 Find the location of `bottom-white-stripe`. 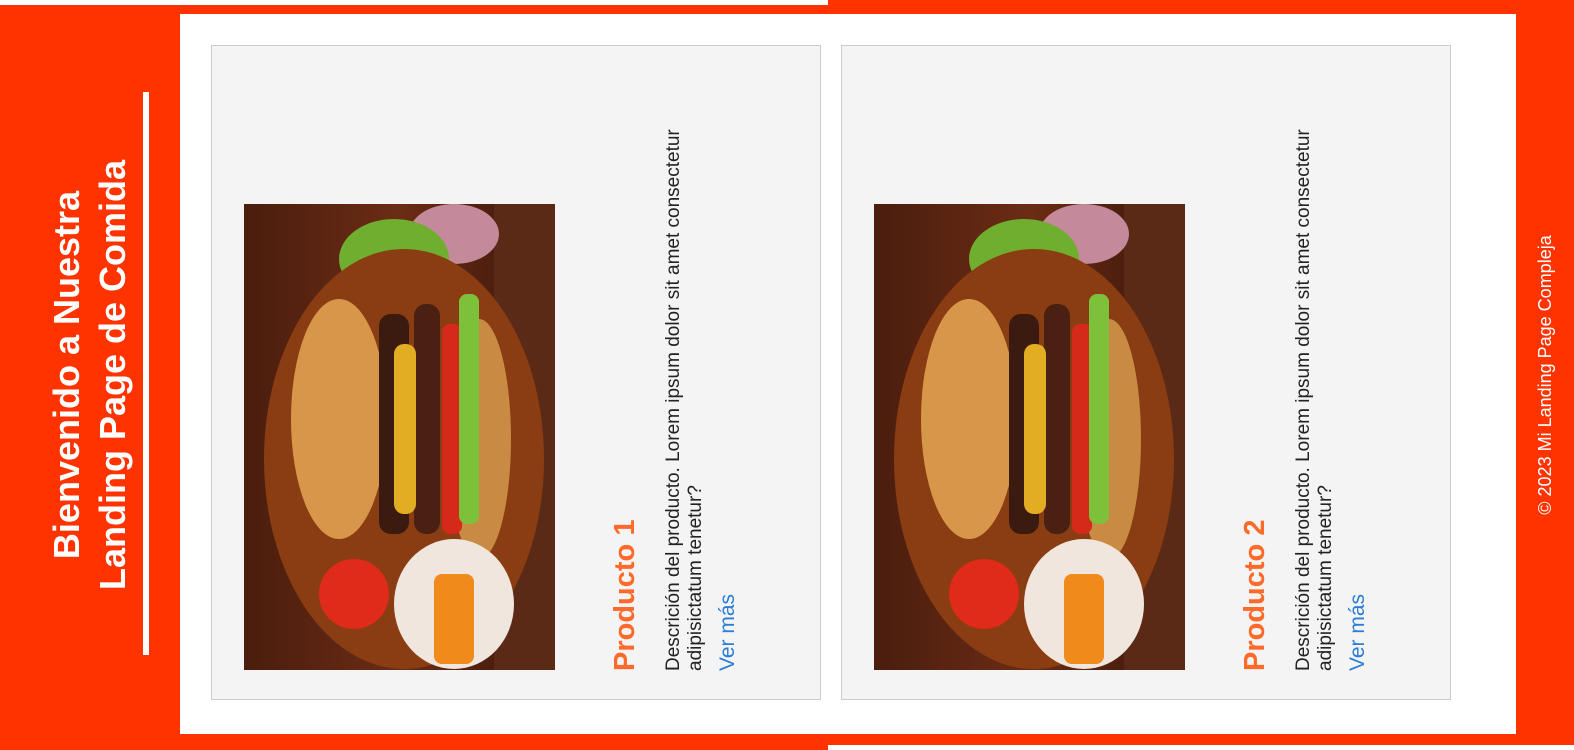

bottom-white-stripe is located at coordinates (1201, 747).